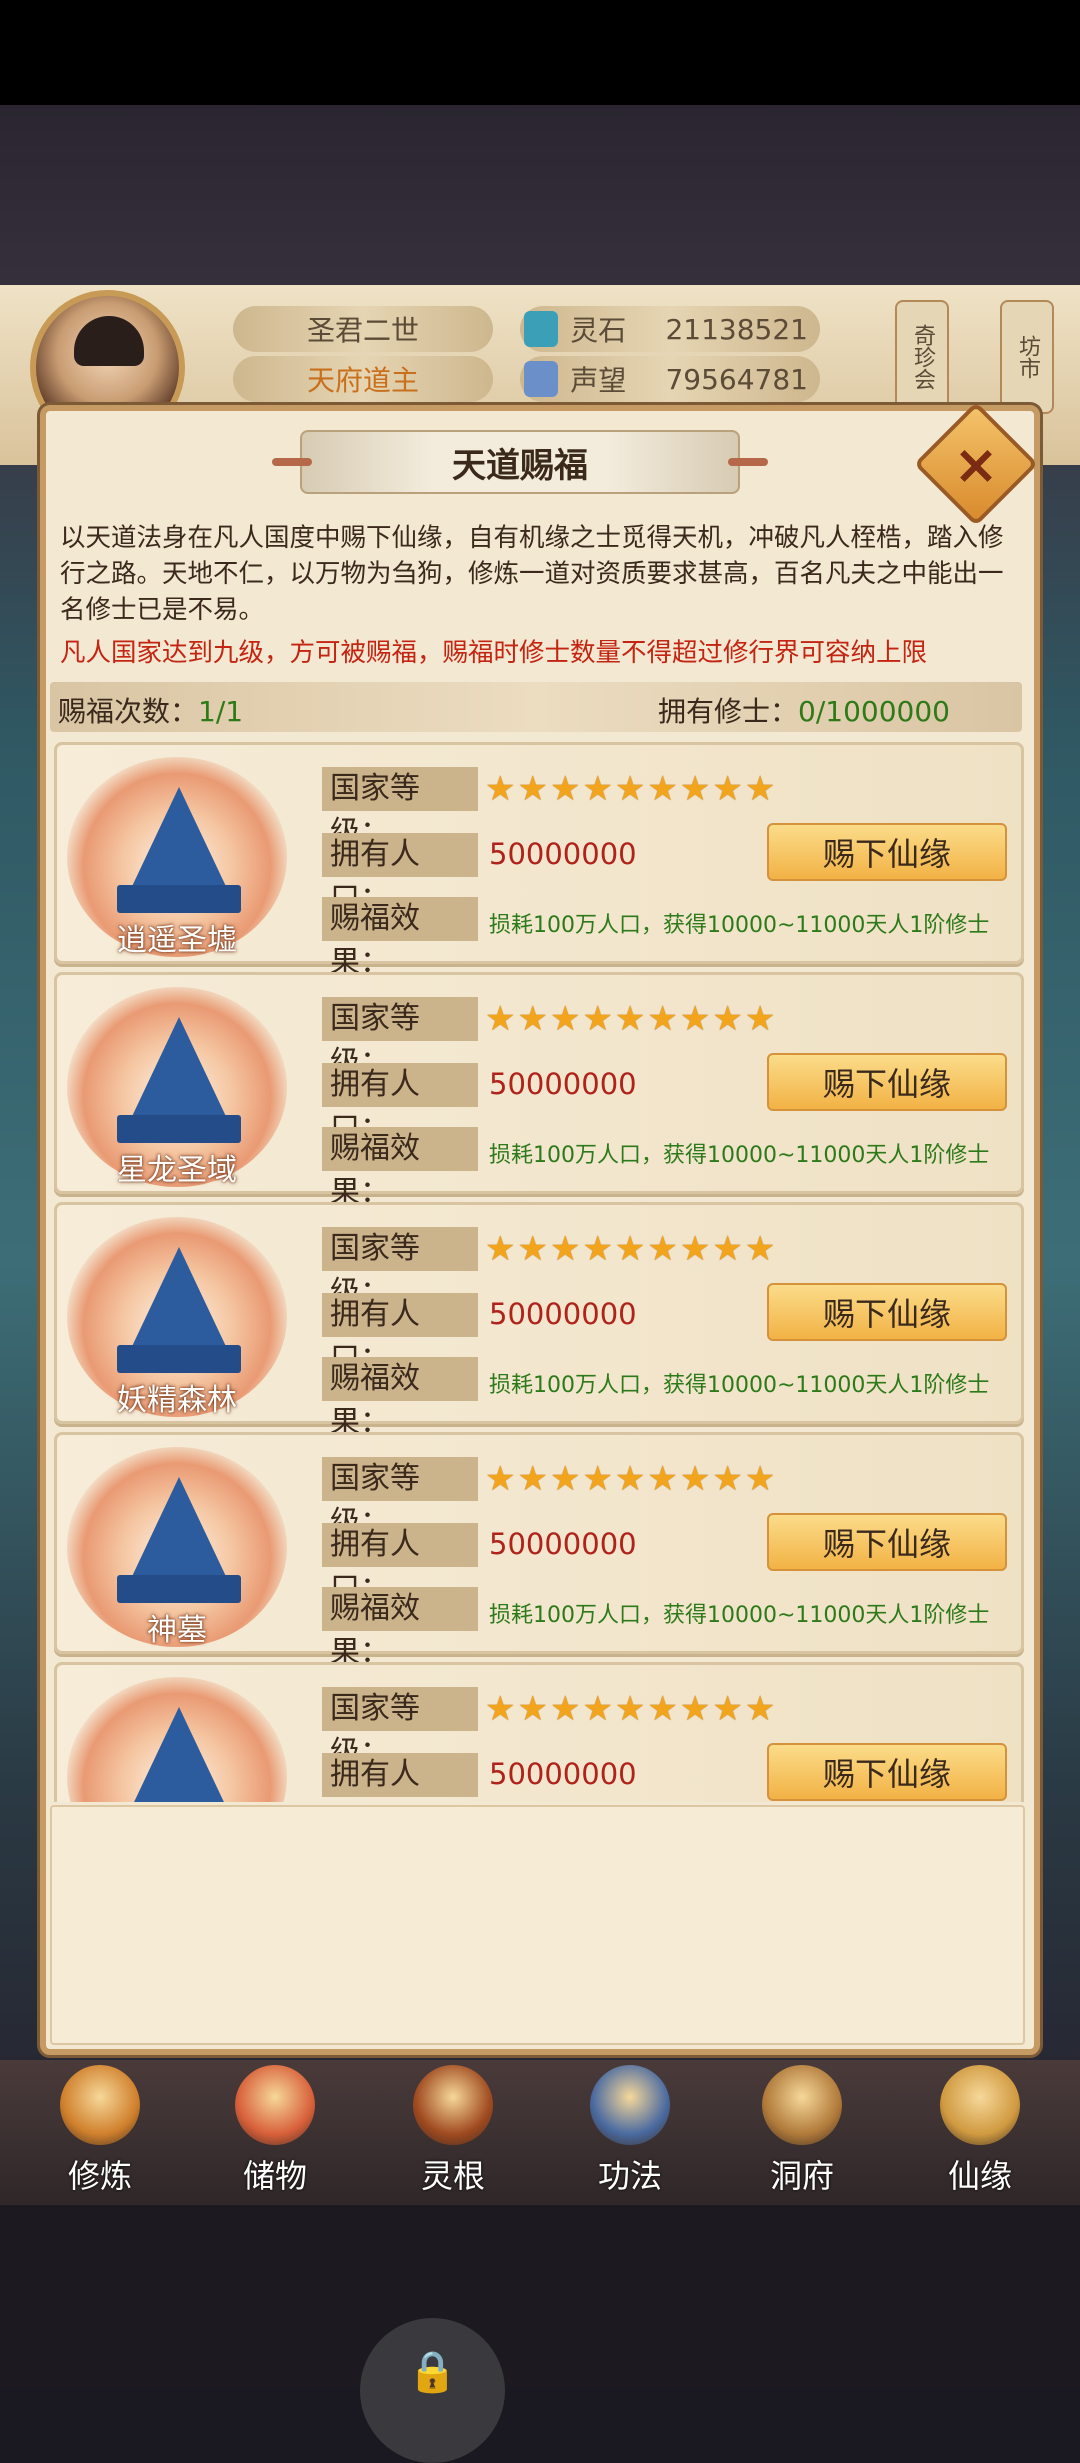 Image resolution: width=1080 pixels, height=2463 pixels. I want to click on requirement-note: 凡人国家达到九级，方可被赐福，赐福时修士数量不得超过修行界可容纳上限, so click(494, 653).